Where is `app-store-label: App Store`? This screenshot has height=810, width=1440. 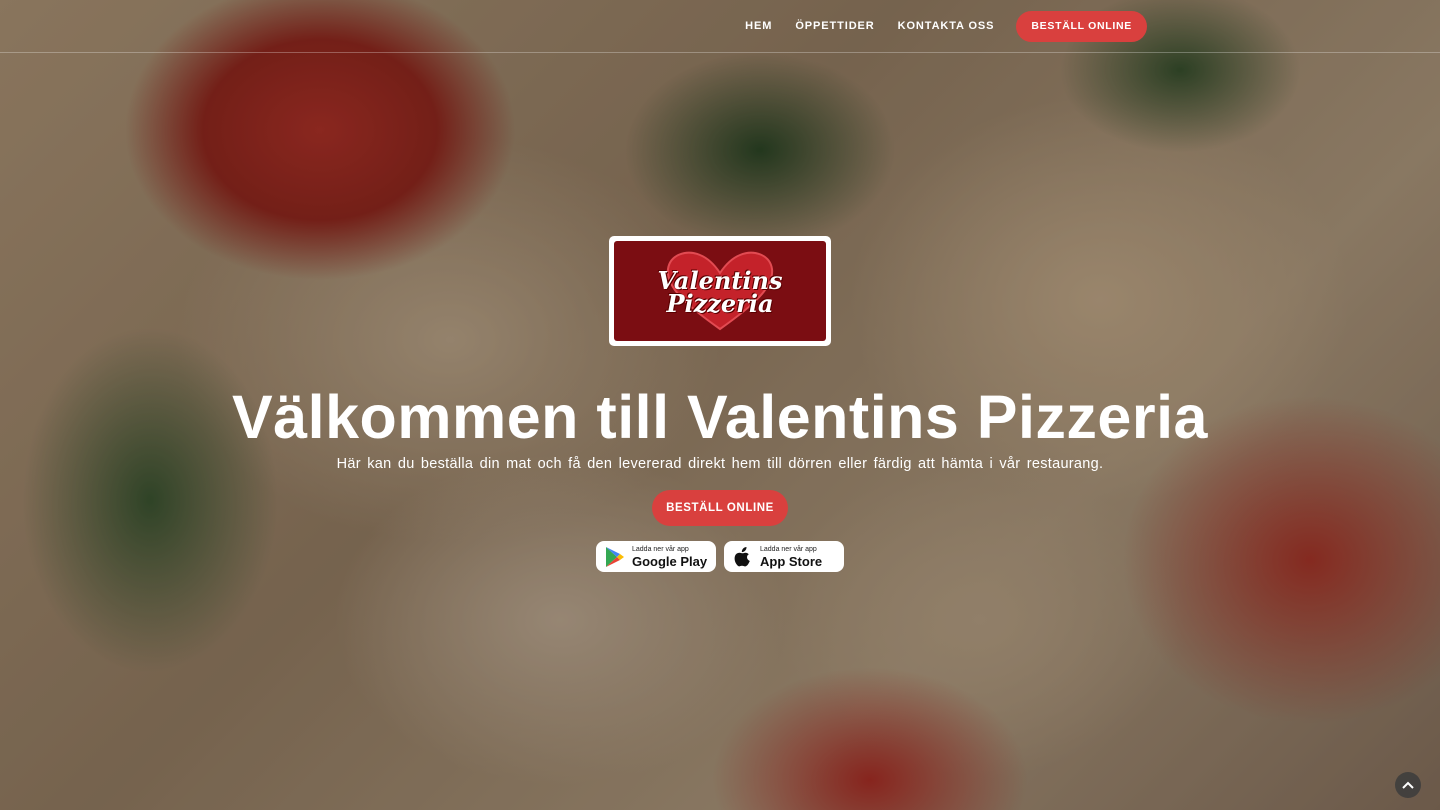
app-store-label: App Store is located at coordinates (791, 561).